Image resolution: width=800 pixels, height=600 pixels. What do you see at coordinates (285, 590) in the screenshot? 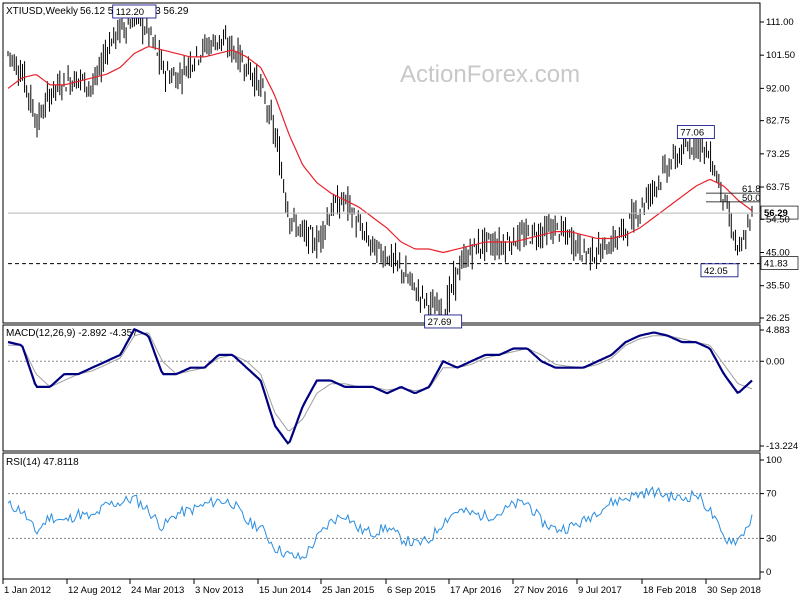
I see `x-tick-label: 15 Jun 2014` at bounding box center [285, 590].